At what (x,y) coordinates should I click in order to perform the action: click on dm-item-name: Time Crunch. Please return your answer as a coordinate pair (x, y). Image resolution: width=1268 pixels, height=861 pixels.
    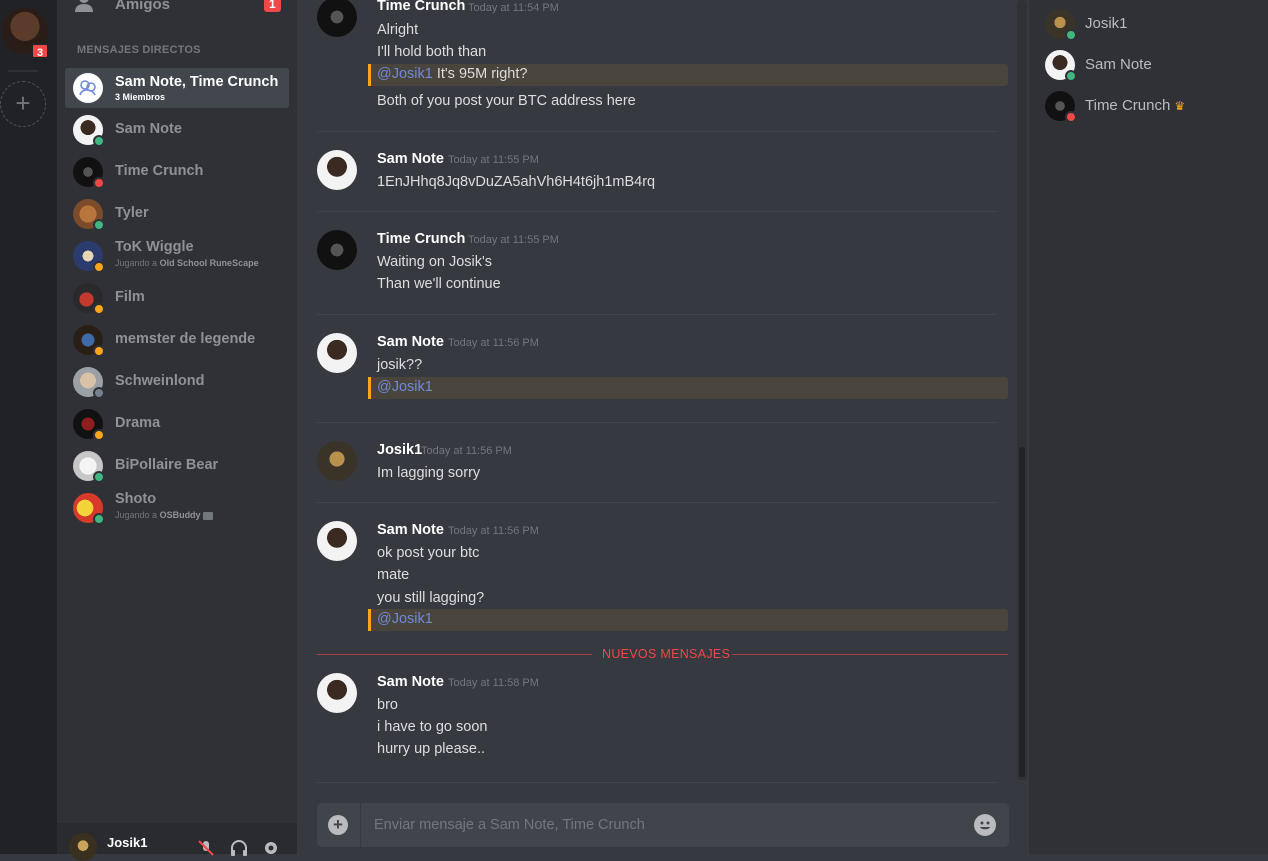
    Looking at the image, I should click on (159, 171).